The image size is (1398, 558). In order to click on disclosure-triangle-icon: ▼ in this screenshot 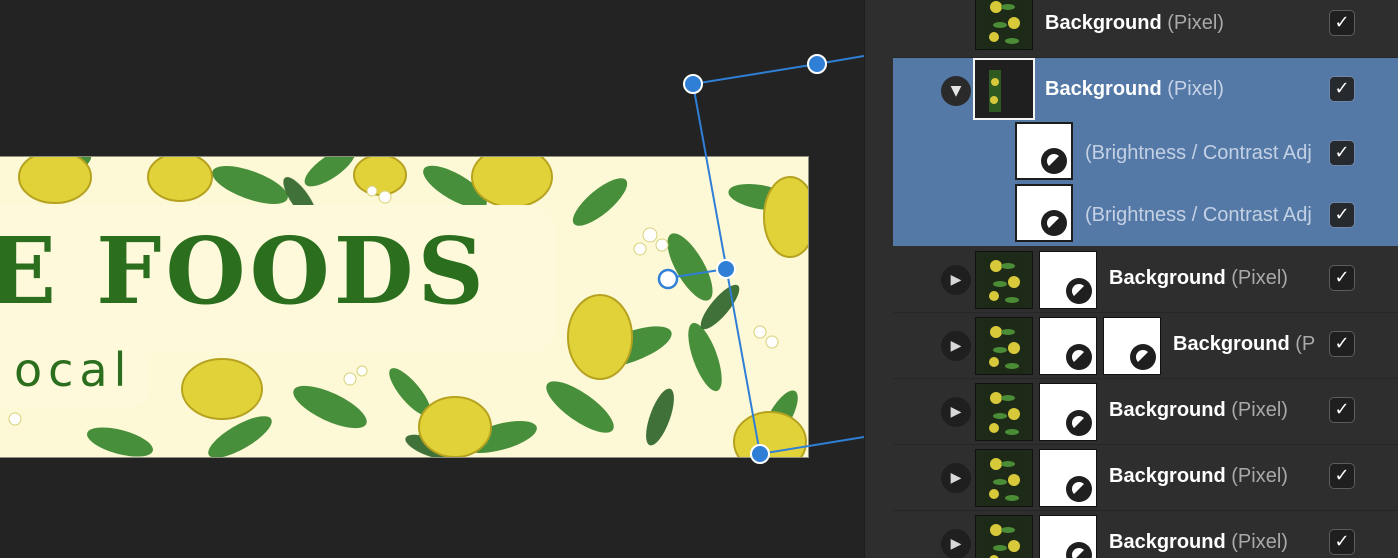, I will do `click(956, 91)`.